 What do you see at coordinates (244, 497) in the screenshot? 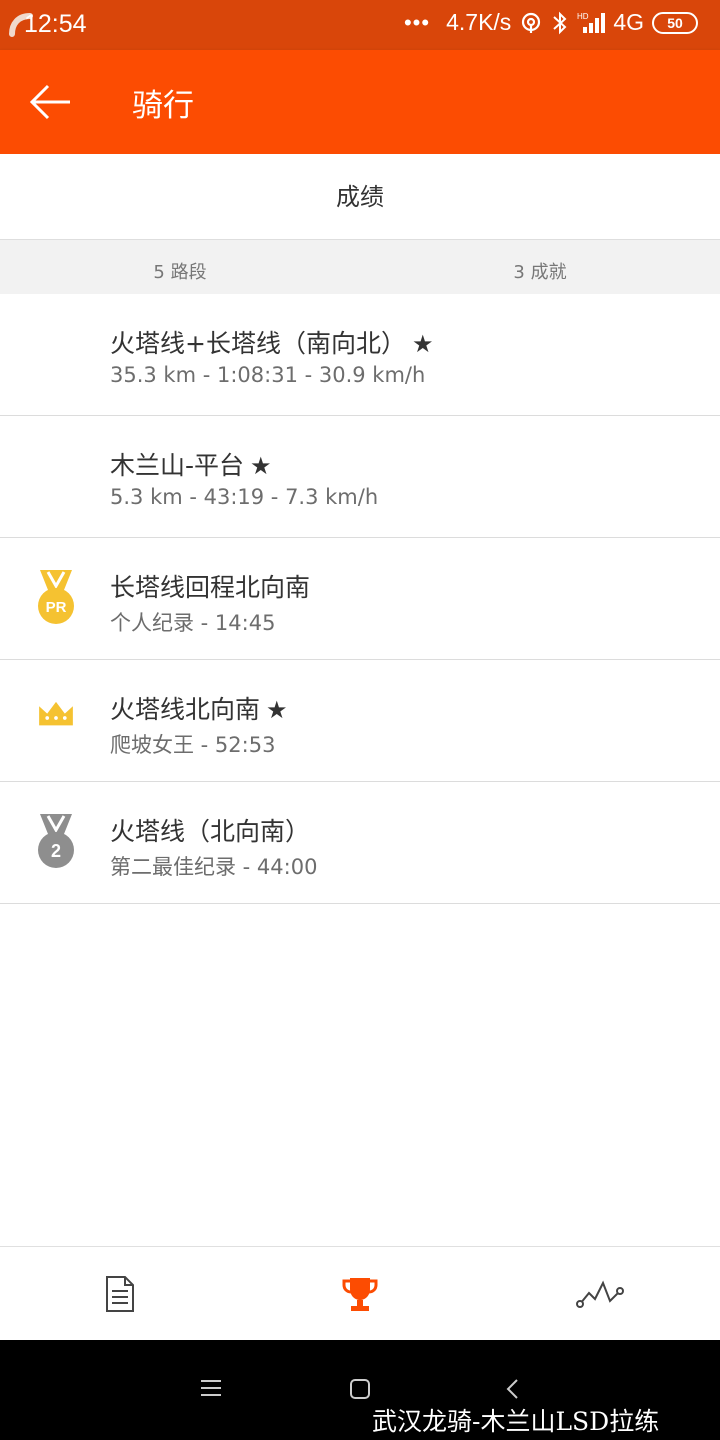
I see `segment-stats: 5.3 km - 43:19 - 7.3 km/h` at bounding box center [244, 497].